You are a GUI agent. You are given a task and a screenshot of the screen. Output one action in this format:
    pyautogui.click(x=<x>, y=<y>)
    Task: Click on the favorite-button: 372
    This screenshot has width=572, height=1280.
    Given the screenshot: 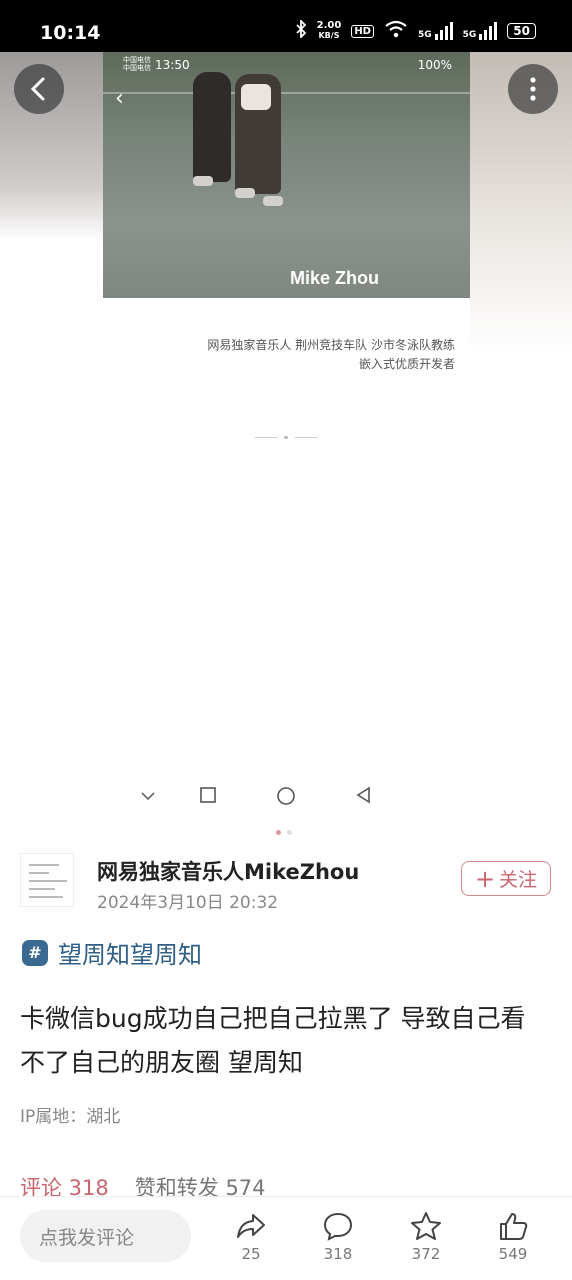 What is the action you would take?
    pyautogui.click(x=426, y=1237)
    